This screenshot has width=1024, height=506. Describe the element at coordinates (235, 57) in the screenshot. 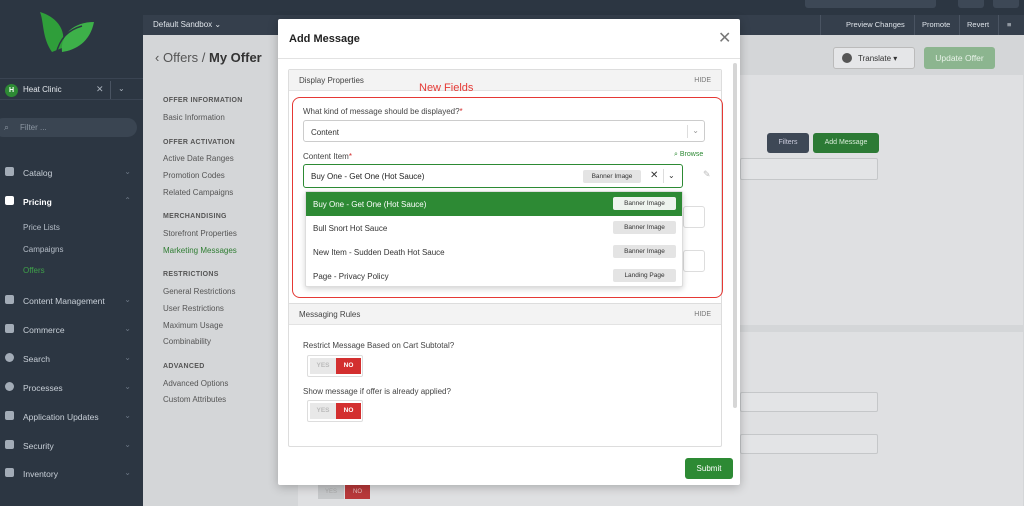

I see `page-title: My Offer` at that location.